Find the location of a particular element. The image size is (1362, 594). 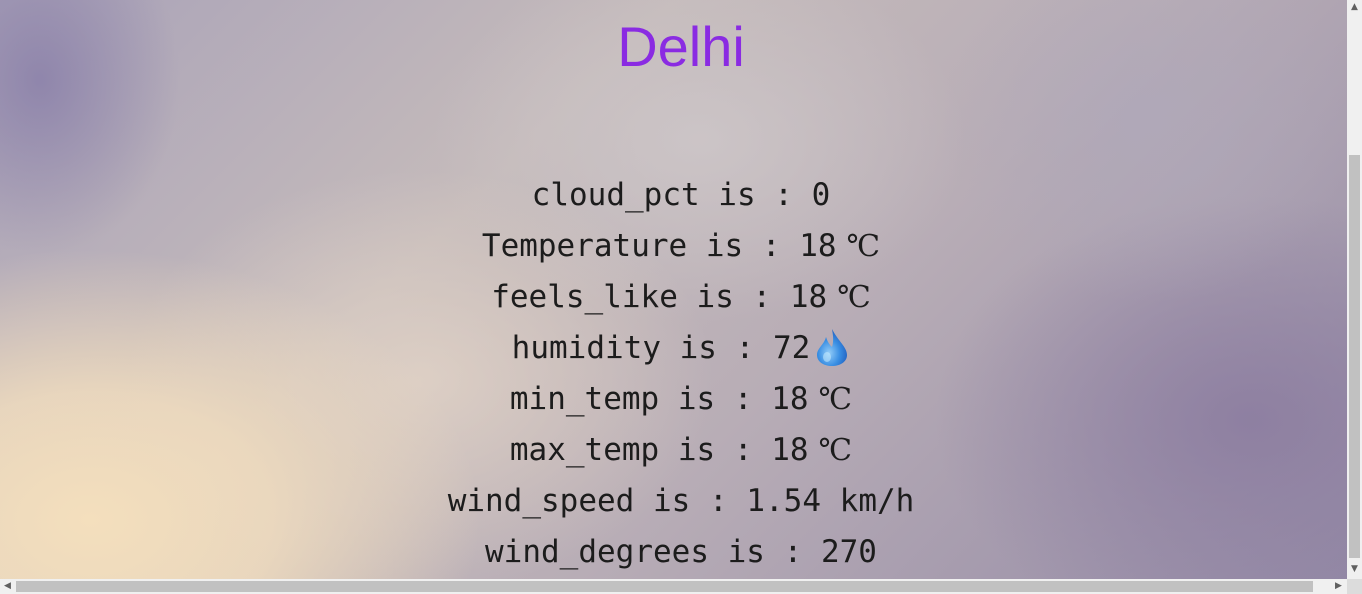

scrollbar-corner is located at coordinates (1354, 586).